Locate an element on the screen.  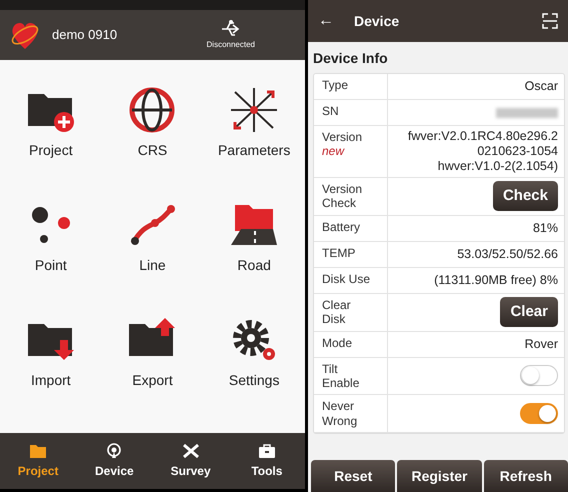
field-label: Version is located at coordinates (342, 137).